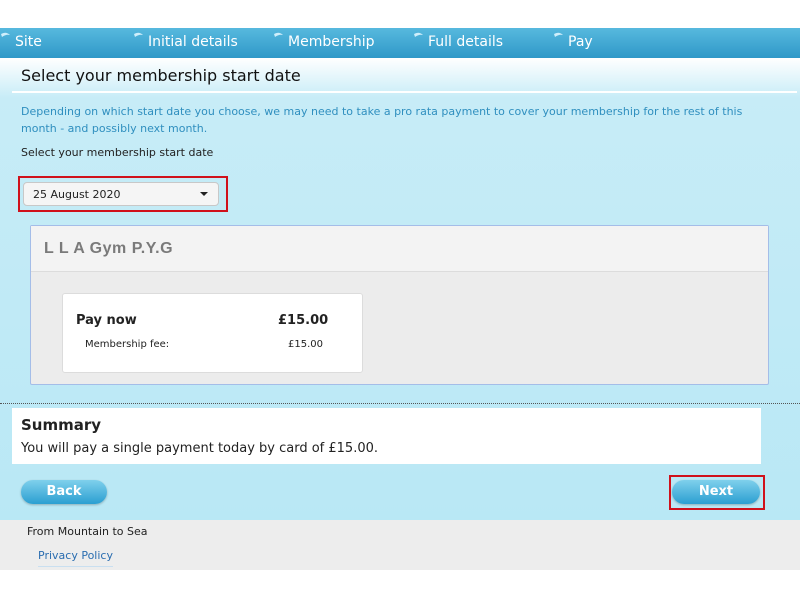  I want to click on nav-step-label: Pay, so click(580, 42).